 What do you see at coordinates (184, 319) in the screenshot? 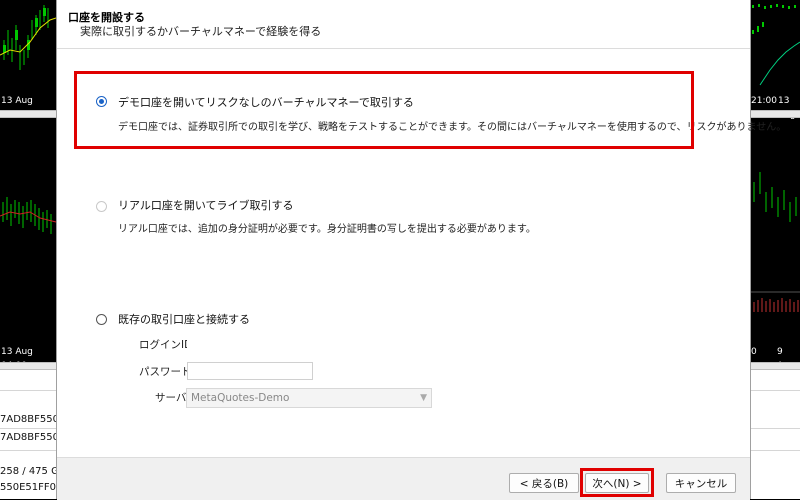
I see `existing-account-label: 既存の取引口座と接続する` at bounding box center [184, 319].